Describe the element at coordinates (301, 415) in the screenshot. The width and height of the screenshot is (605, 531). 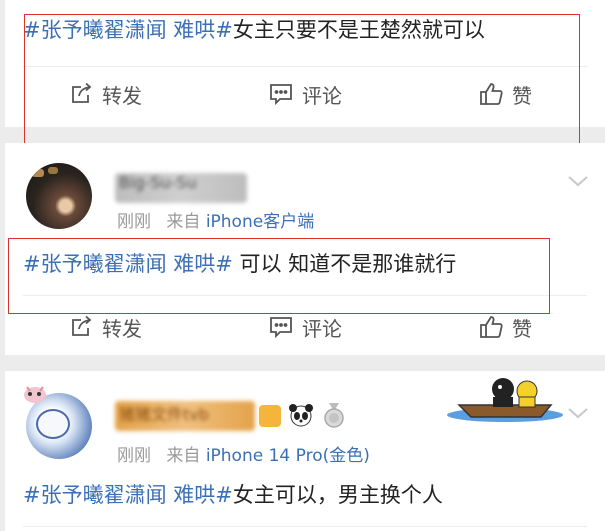
I see `panda-icon` at that location.